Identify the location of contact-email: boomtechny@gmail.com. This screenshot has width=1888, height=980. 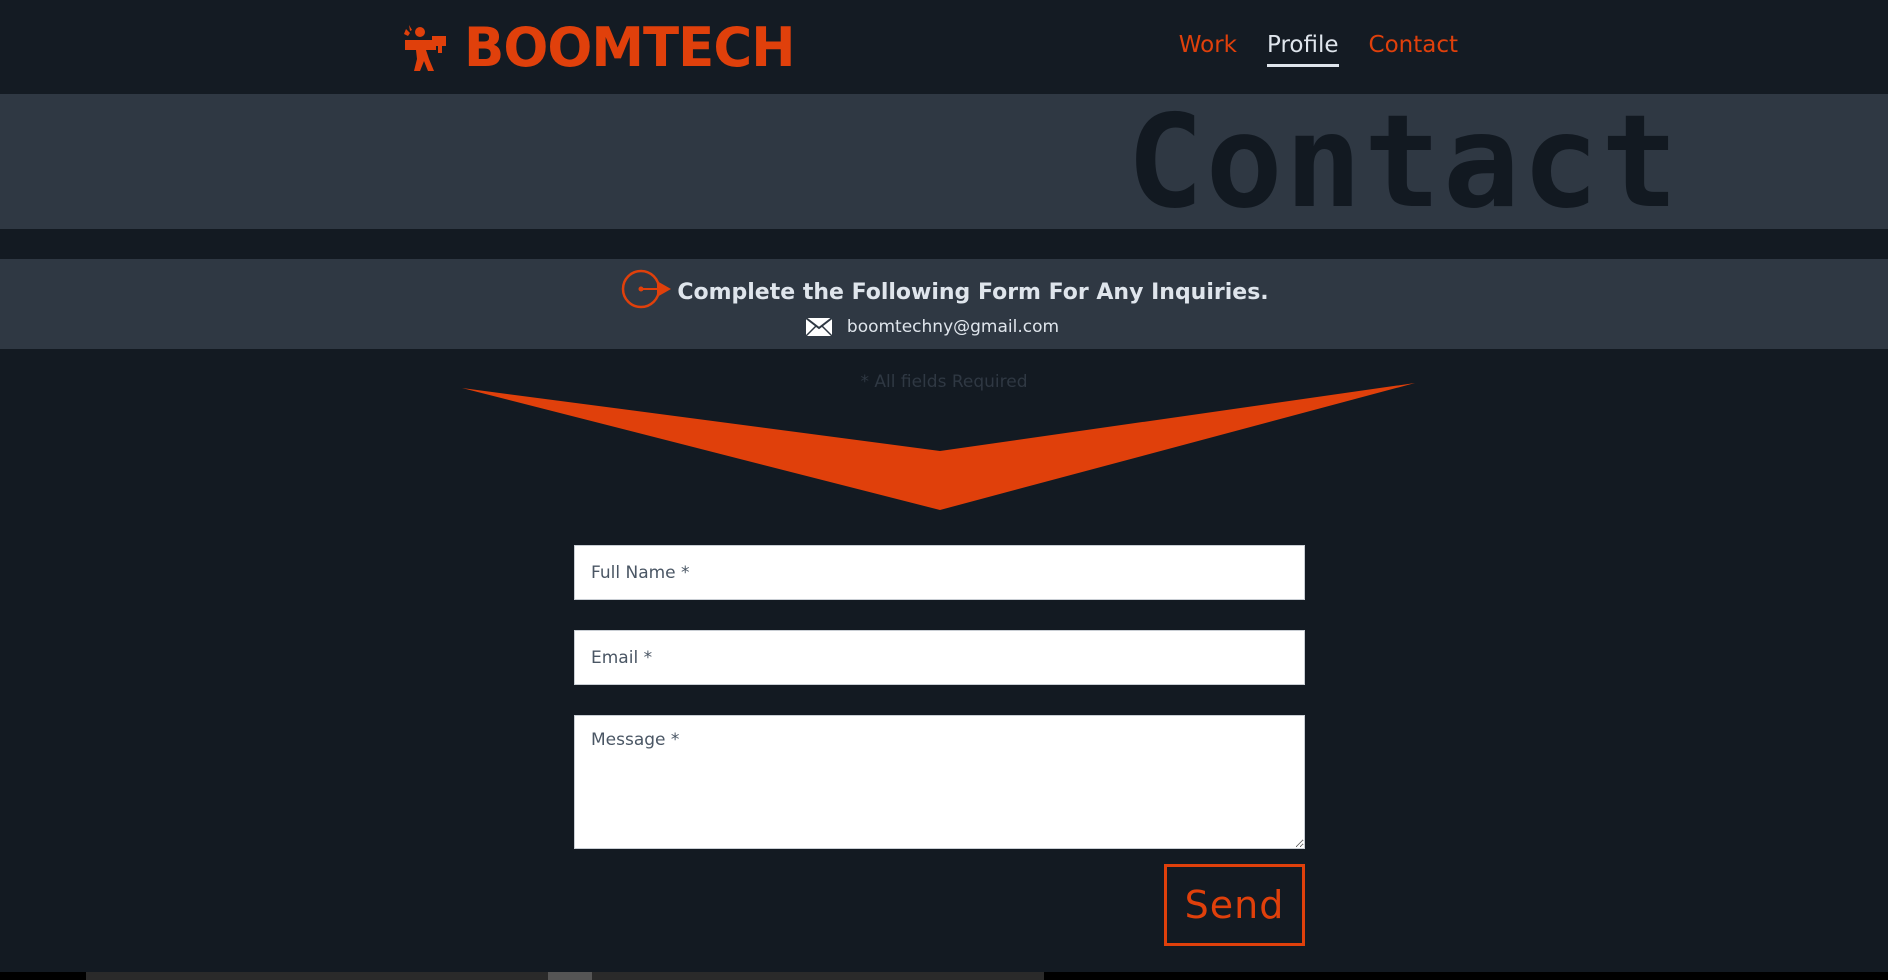
(953, 327).